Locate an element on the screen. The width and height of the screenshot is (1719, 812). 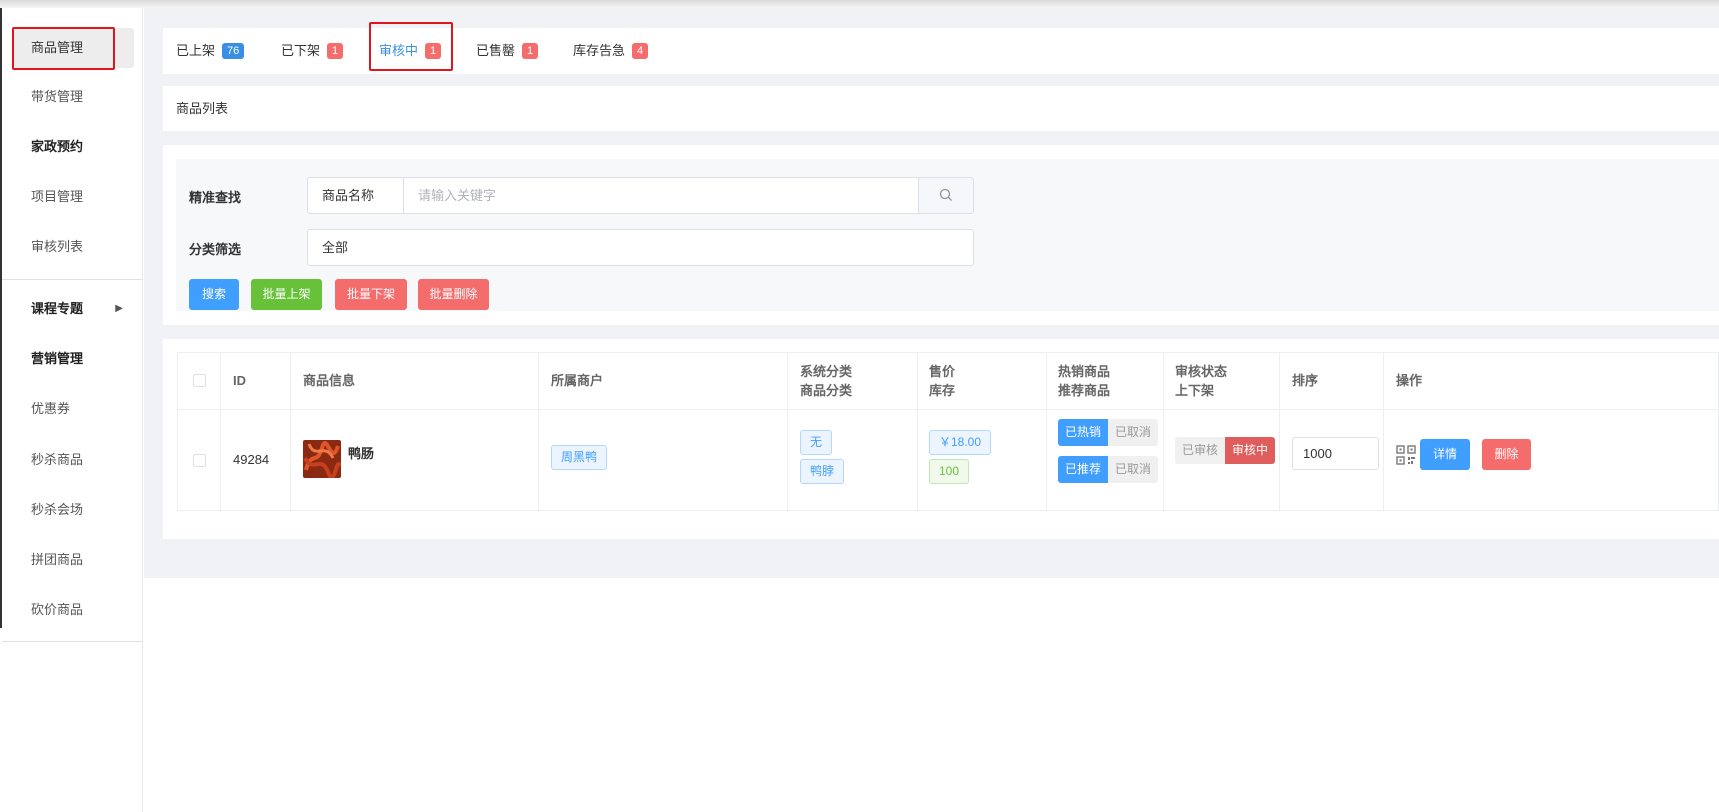
recommend-on-option: 已推荐 is located at coordinates (1083, 469).